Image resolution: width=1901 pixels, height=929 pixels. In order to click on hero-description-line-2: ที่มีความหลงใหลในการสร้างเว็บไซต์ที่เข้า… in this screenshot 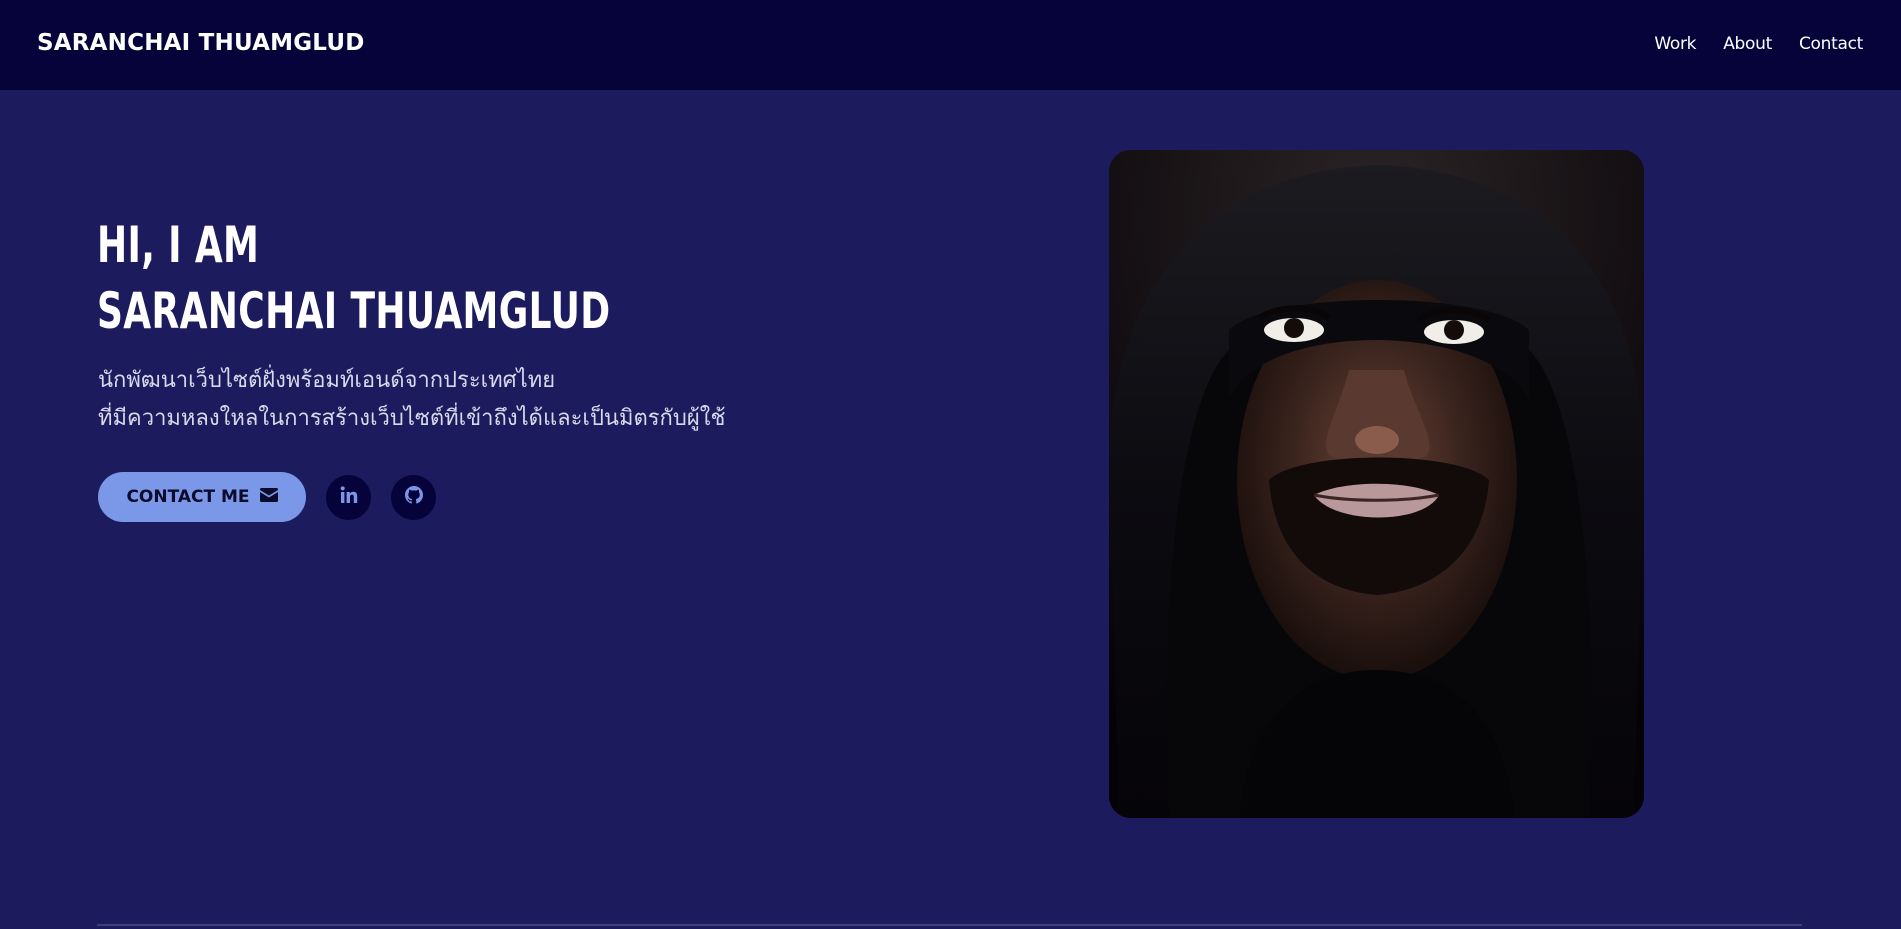, I will do `click(412, 418)`.